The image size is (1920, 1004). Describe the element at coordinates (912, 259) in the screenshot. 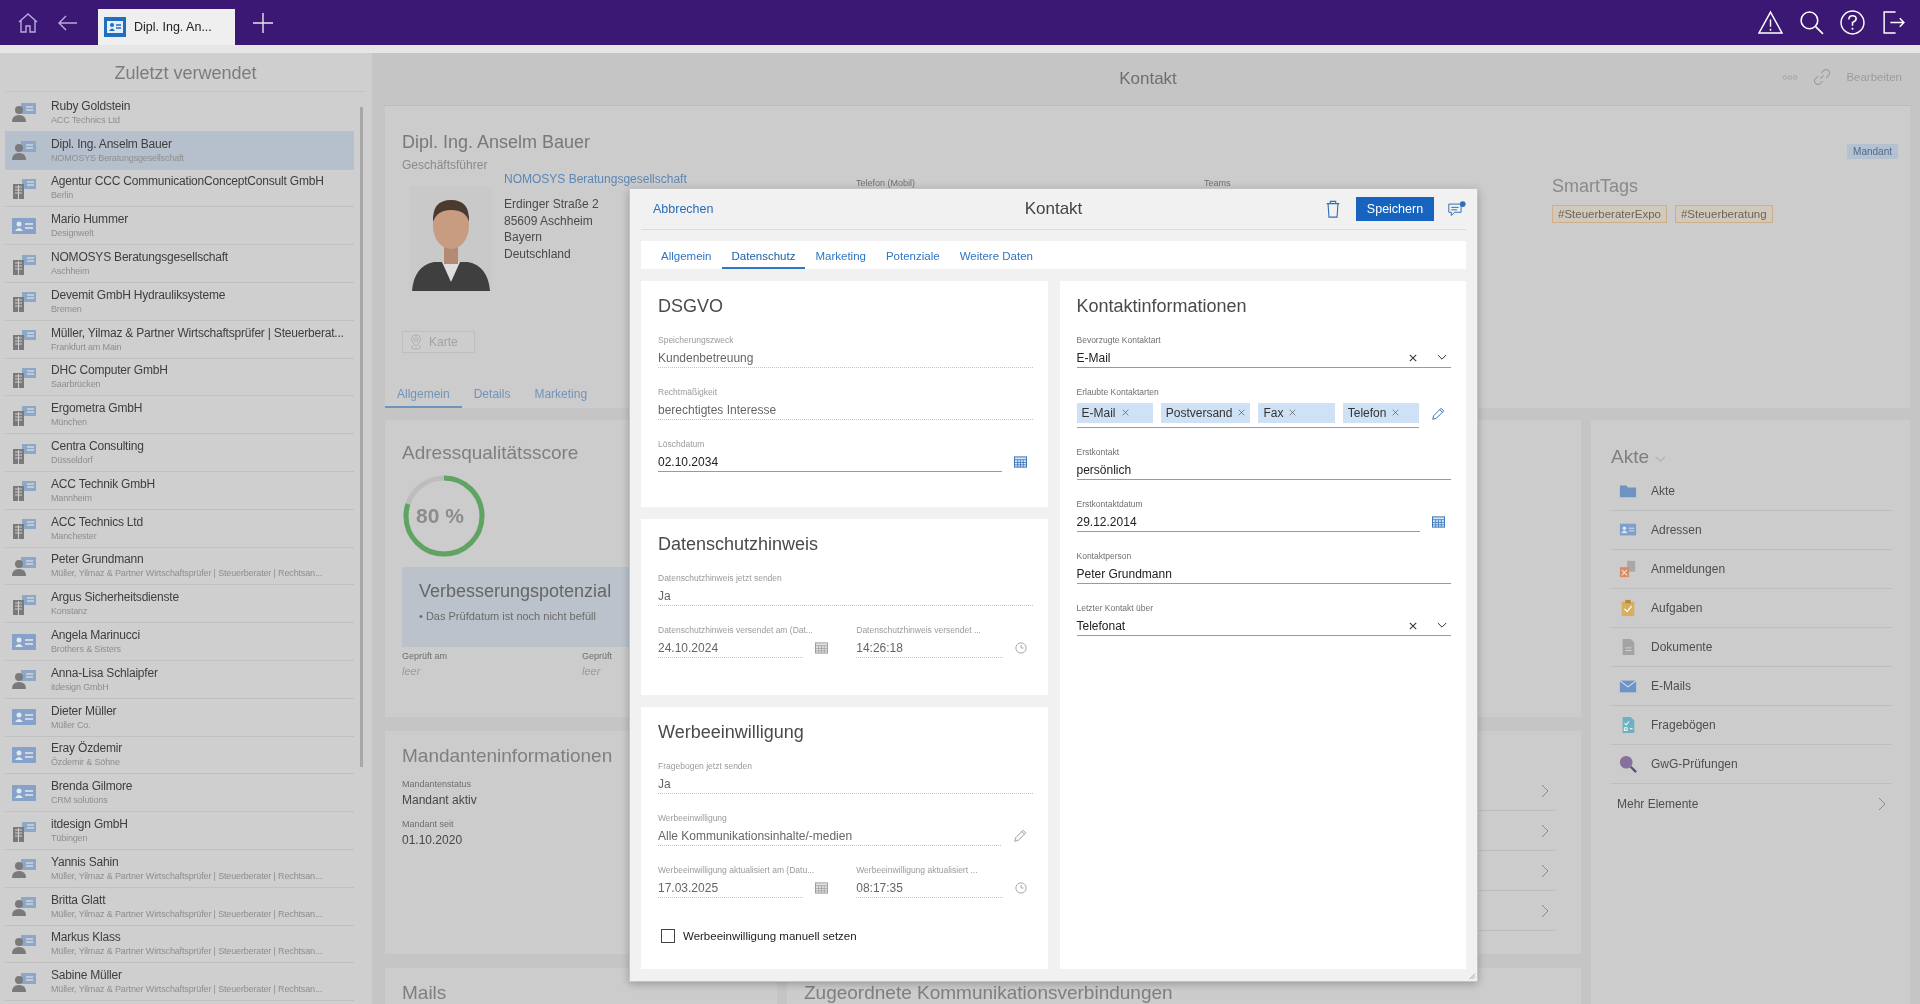

I see `tab: Potenziale` at that location.